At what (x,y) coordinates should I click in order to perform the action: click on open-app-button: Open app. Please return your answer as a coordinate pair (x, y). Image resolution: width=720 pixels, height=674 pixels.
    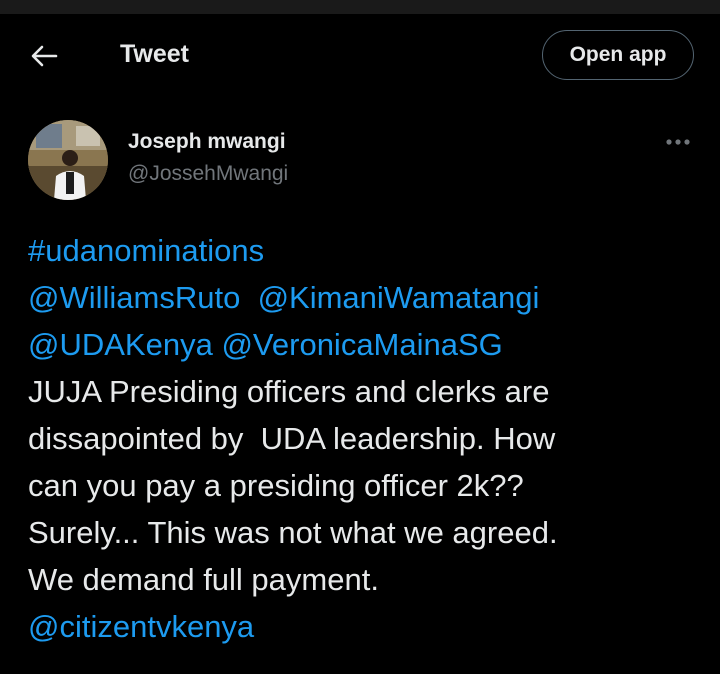
    Looking at the image, I should click on (618, 55).